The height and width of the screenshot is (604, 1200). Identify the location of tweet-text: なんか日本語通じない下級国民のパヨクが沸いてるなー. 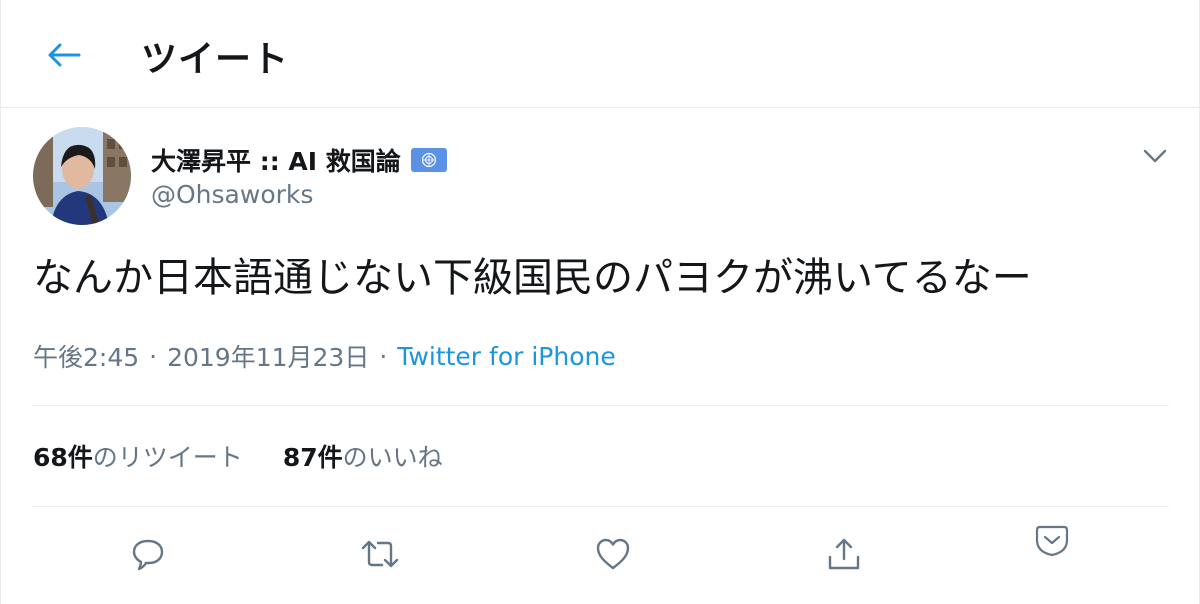
(532, 278).